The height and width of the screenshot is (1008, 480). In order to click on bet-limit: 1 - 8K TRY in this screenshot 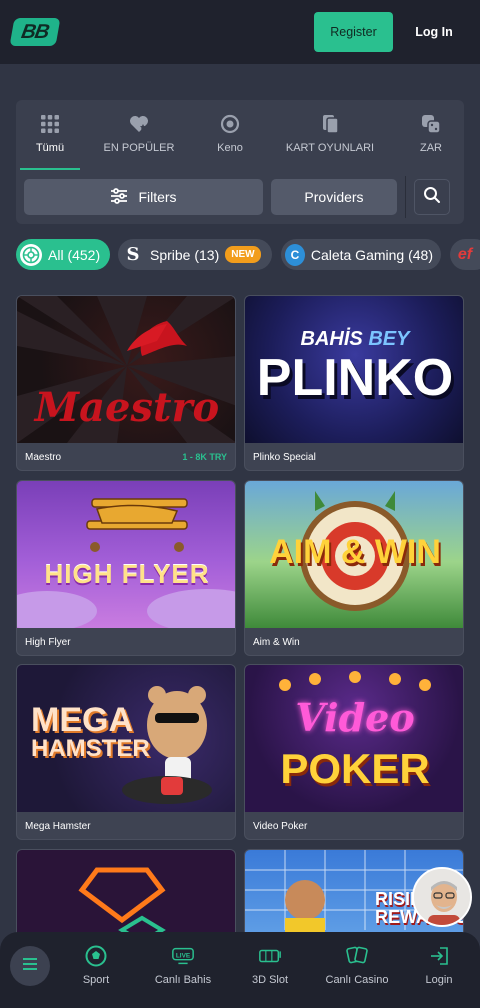, I will do `click(204, 457)`.